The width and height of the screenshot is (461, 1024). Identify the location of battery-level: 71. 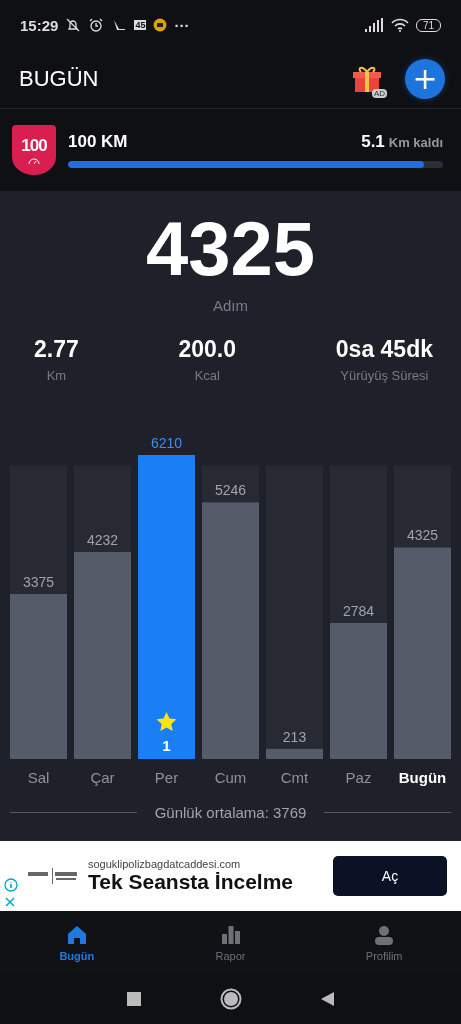
(428, 25).